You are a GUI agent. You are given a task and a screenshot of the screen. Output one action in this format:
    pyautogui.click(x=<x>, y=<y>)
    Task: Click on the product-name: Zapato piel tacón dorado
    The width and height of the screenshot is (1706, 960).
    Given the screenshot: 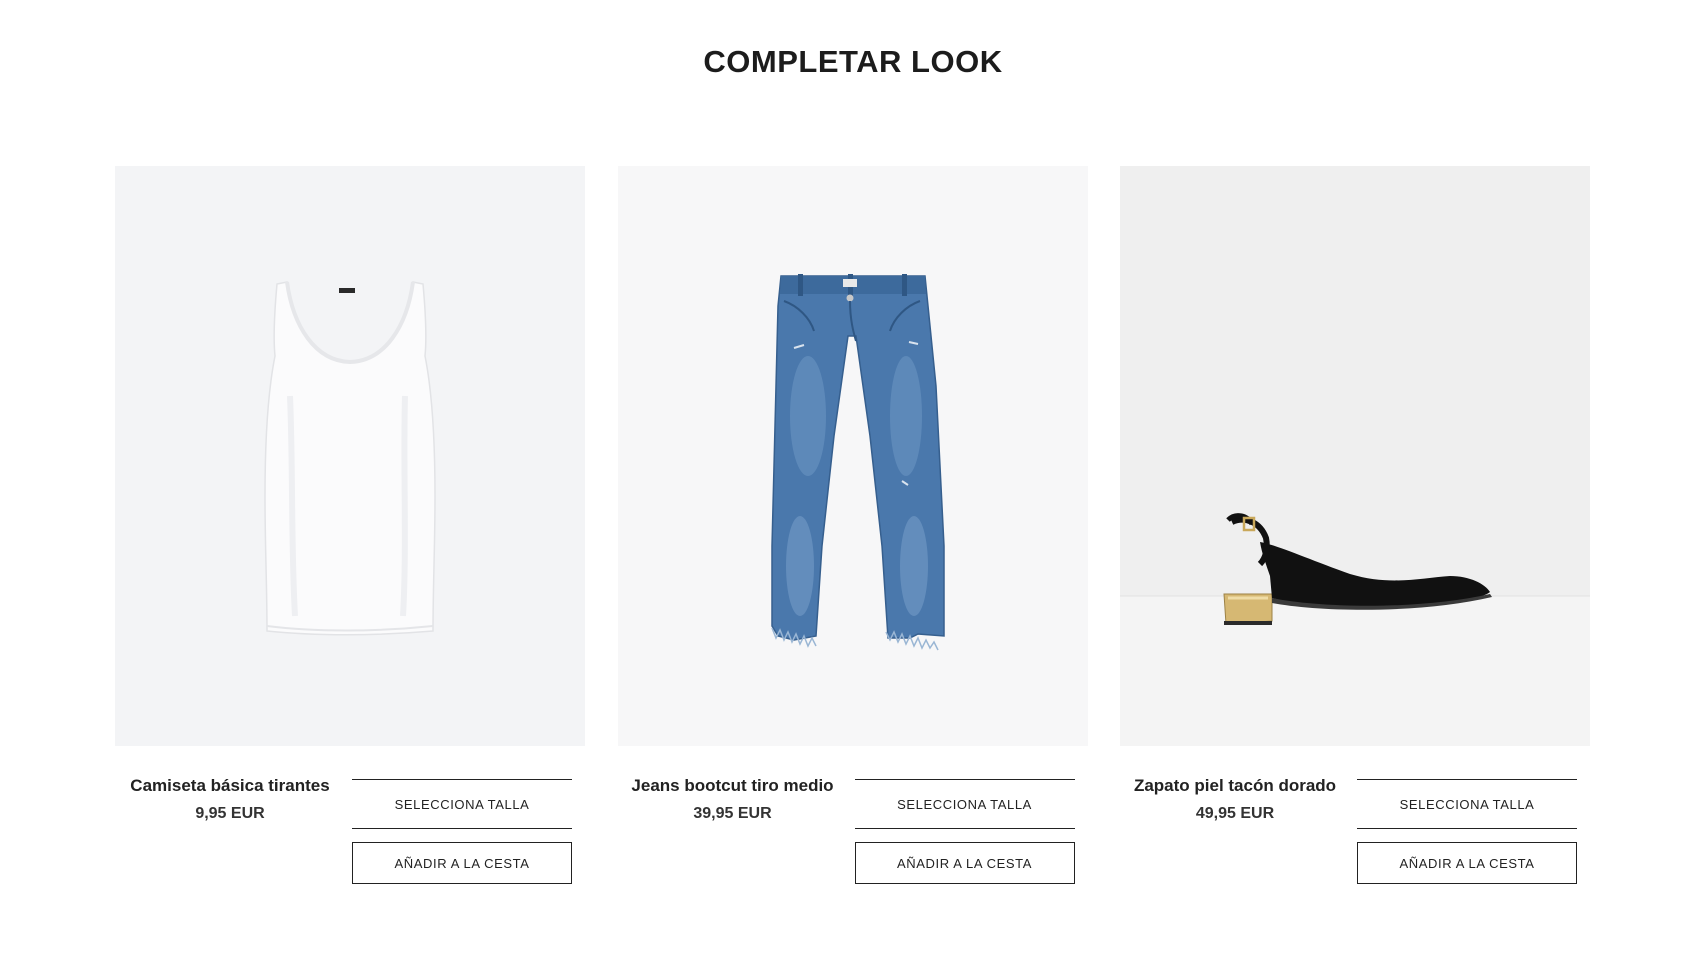 What is the action you would take?
    pyautogui.click(x=1235, y=786)
    